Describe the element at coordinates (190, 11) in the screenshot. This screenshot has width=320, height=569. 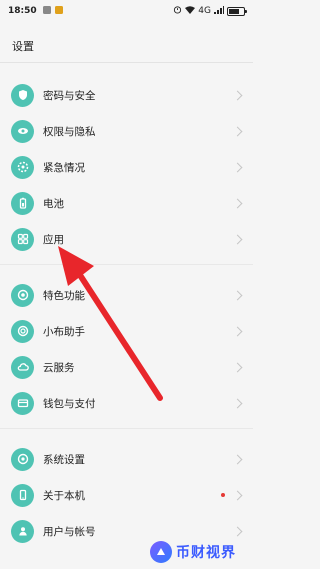
I see `wifi-icon` at that location.